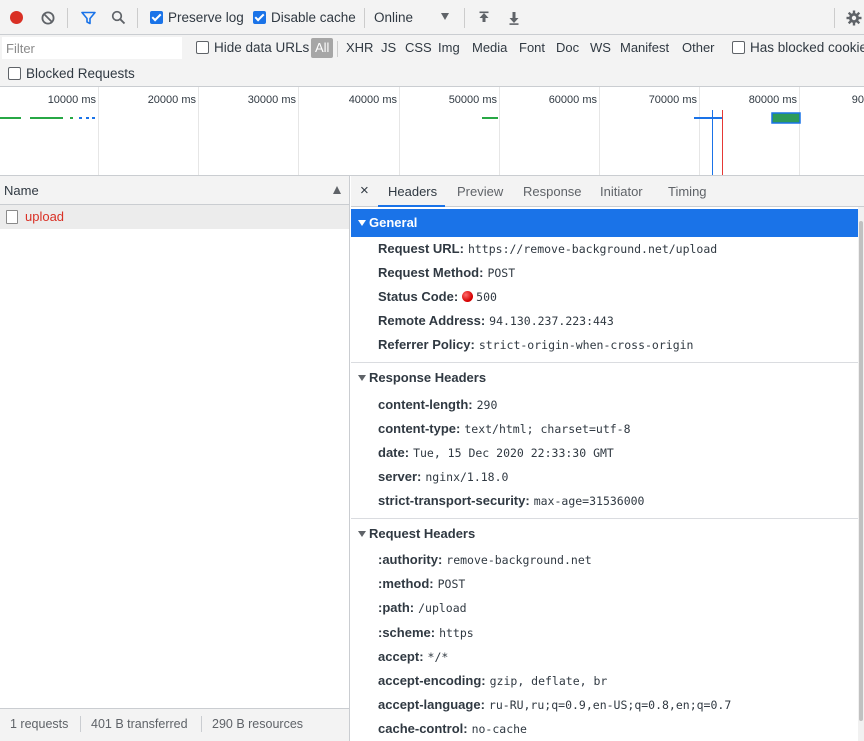 The image size is (864, 741). Describe the element at coordinates (45, 216) in the screenshot. I see `request-name: upload` at that location.